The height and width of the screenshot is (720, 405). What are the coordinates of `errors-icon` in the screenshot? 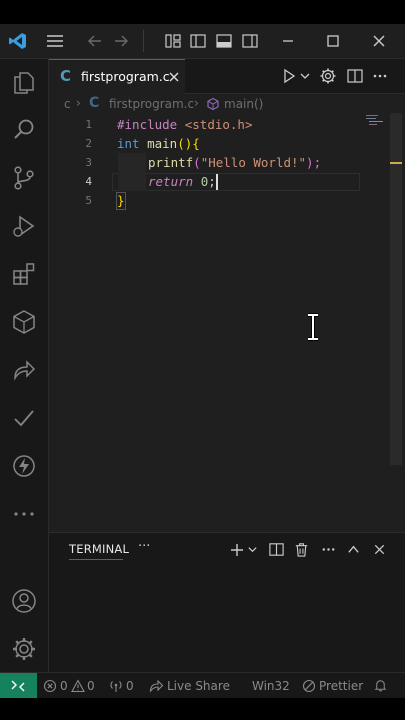 It's located at (50, 686).